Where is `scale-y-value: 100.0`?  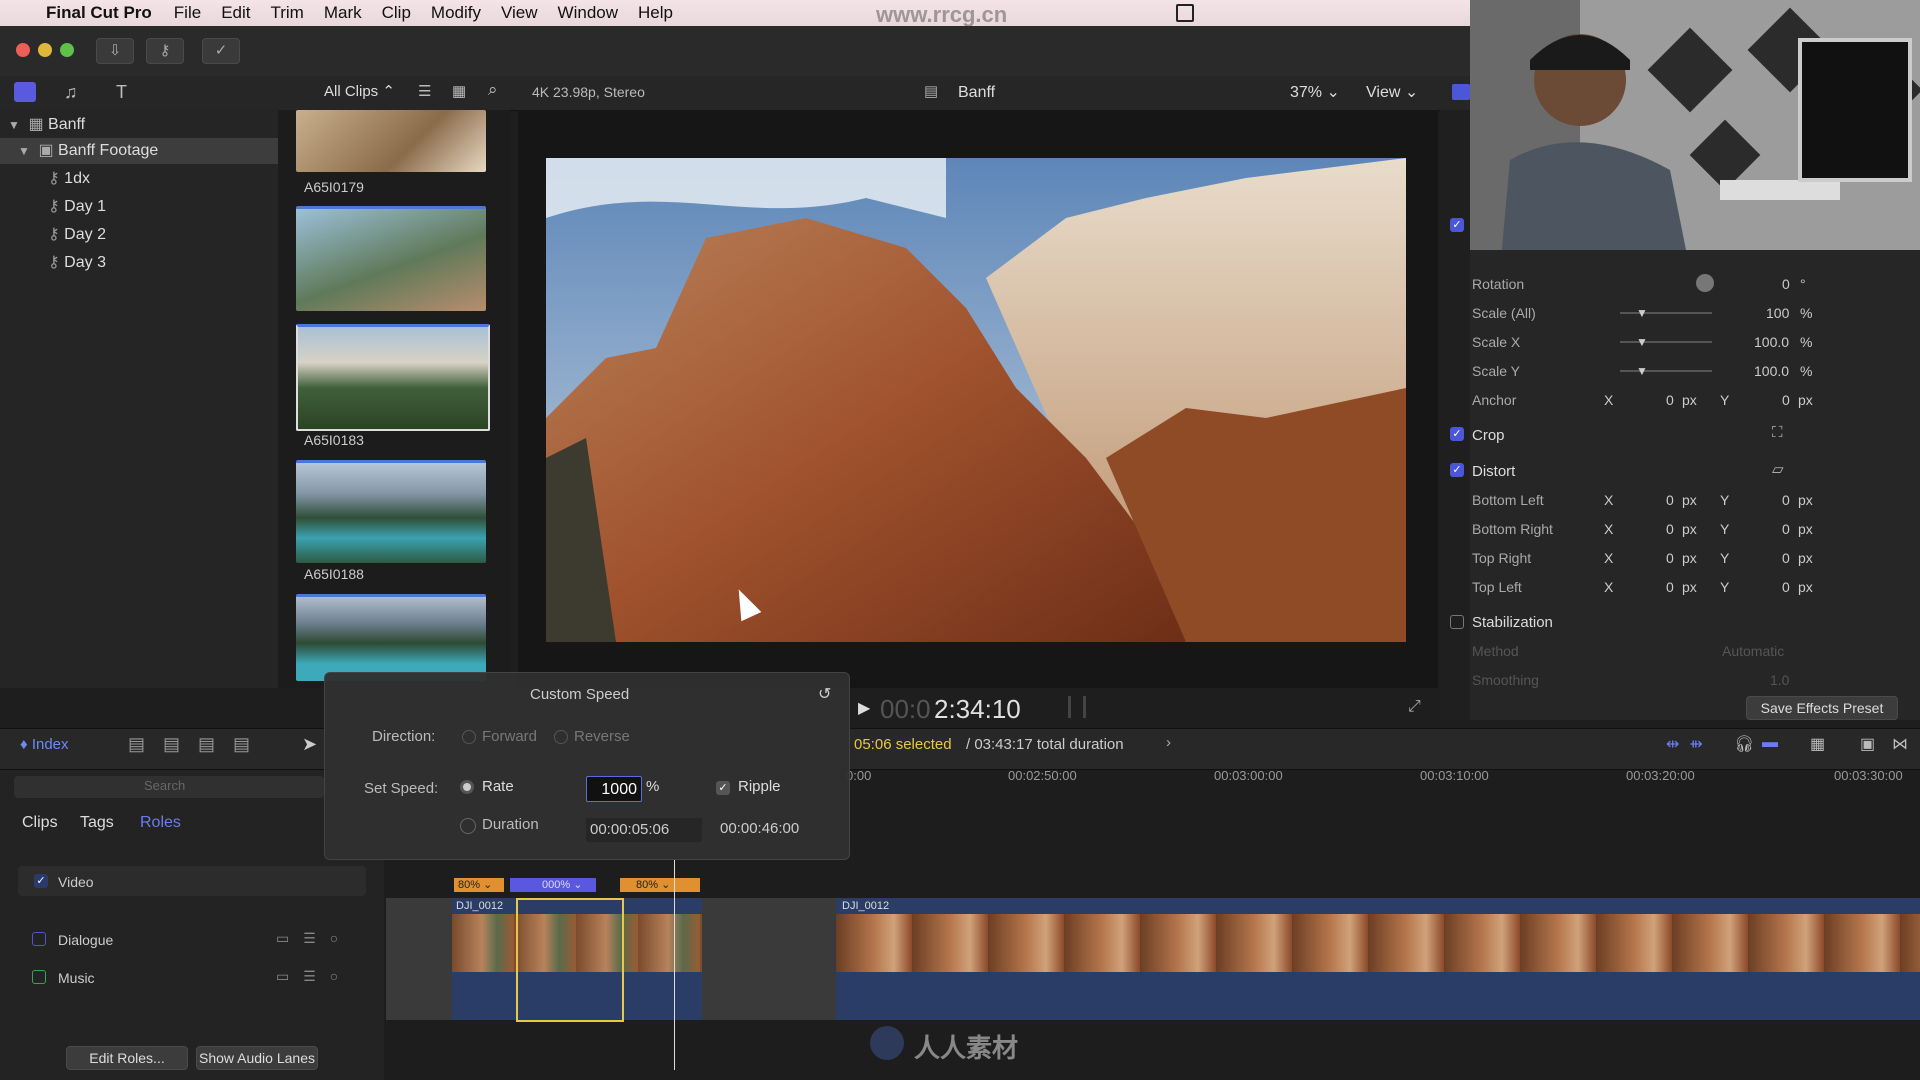 scale-y-value: 100.0 is located at coordinates (1771, 371).